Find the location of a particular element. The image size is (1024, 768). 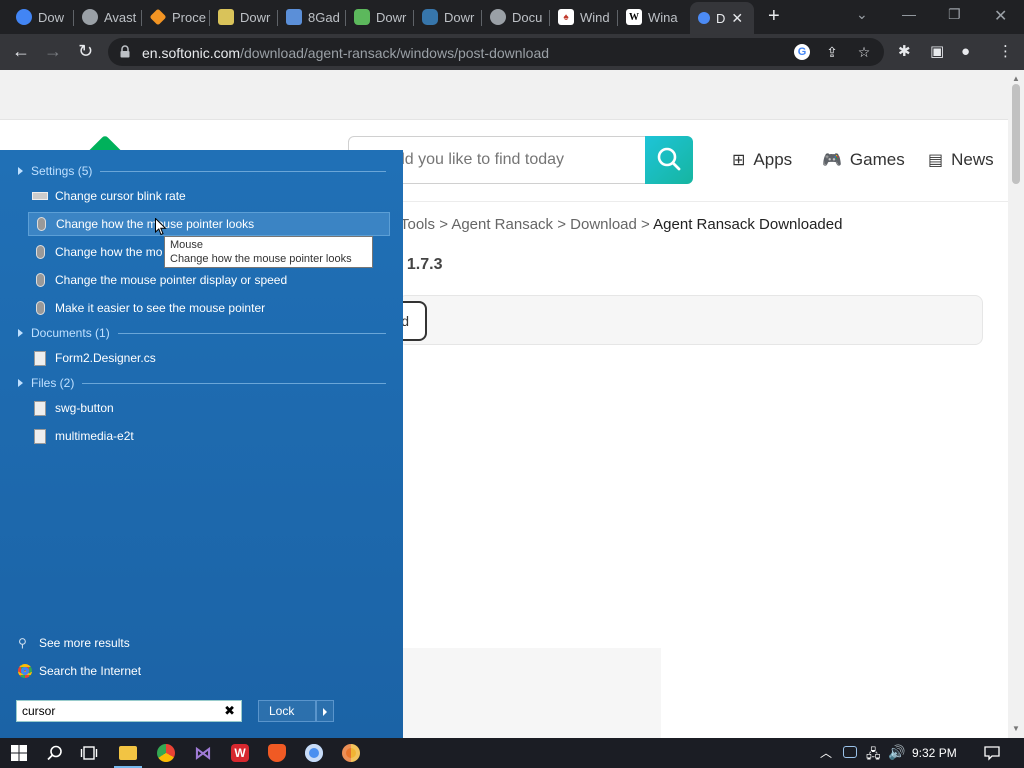

browser-tab: Avast is located at coordinates (108, 17).